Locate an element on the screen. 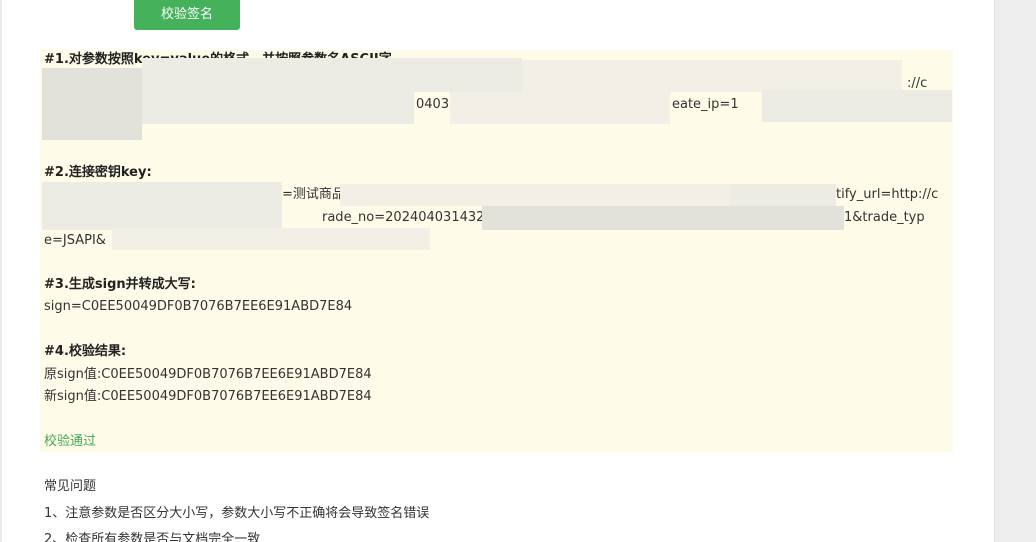  right-gutter is located at coordinates (1015, 271).